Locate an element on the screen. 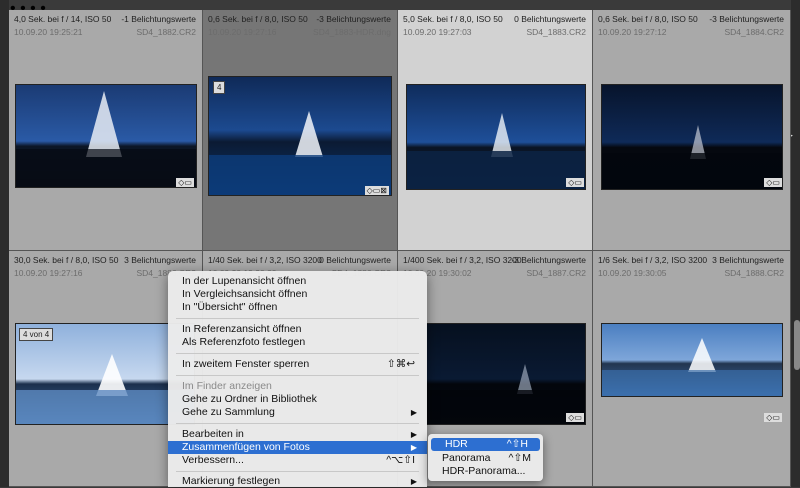 The image size is (800, 488). exposure-info: 1/6 Sek. bei f / 3,2, ISO 3200 is located at coordinates (653, 260).